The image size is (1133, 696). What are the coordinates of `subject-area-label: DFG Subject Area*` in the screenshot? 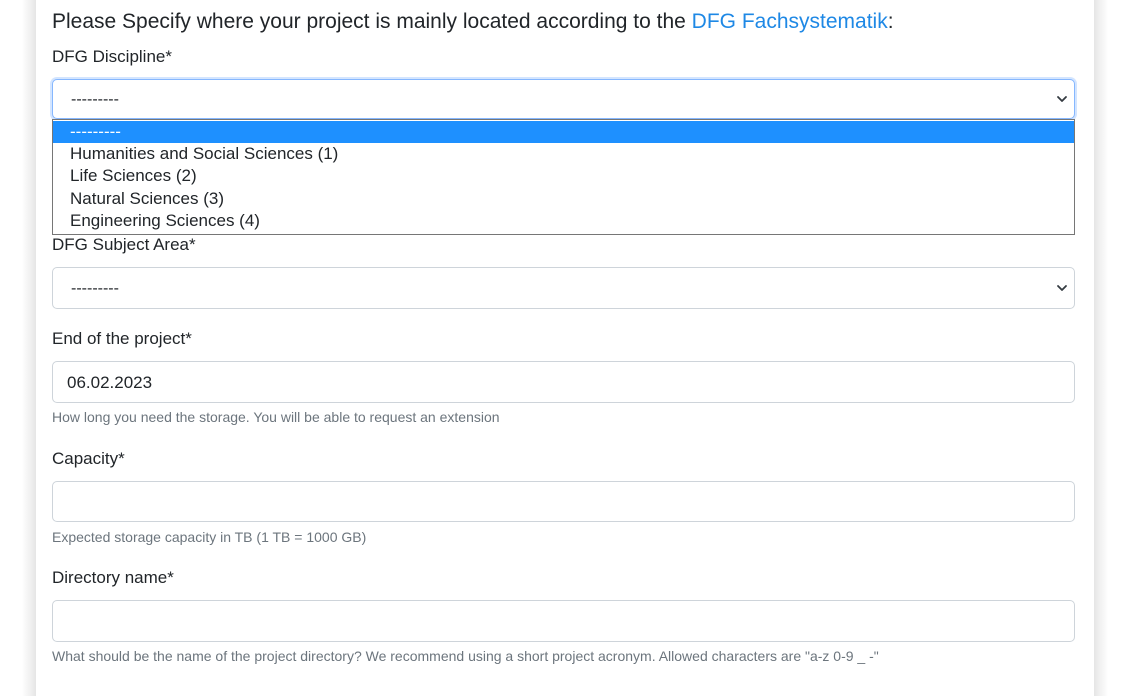 It's located at (124, 244).